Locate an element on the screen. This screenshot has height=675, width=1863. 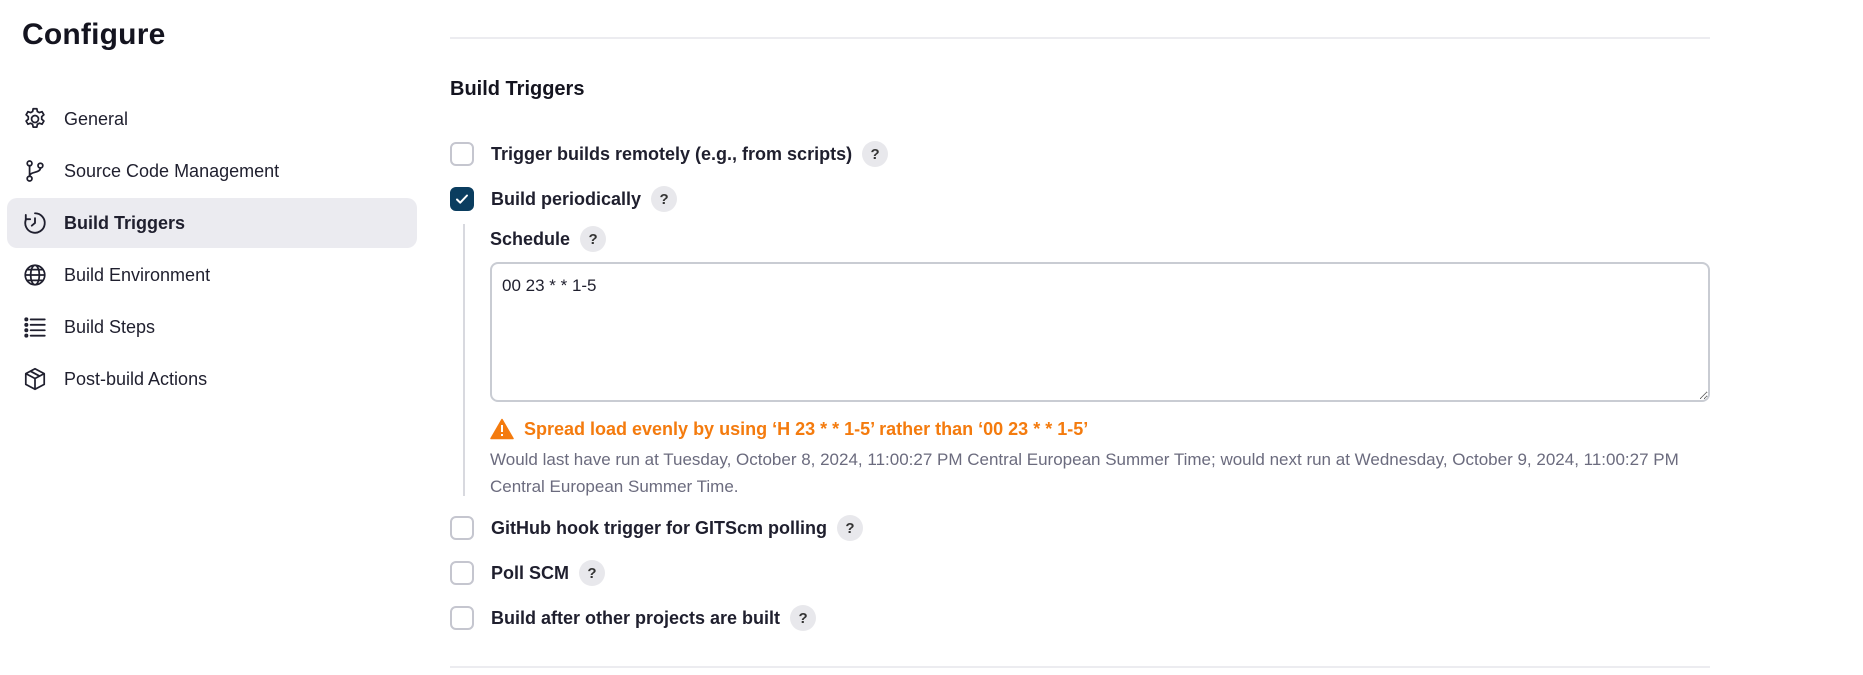
sidebar-item-source-code-management: Source Code Management is located at coordinates (212, 171).